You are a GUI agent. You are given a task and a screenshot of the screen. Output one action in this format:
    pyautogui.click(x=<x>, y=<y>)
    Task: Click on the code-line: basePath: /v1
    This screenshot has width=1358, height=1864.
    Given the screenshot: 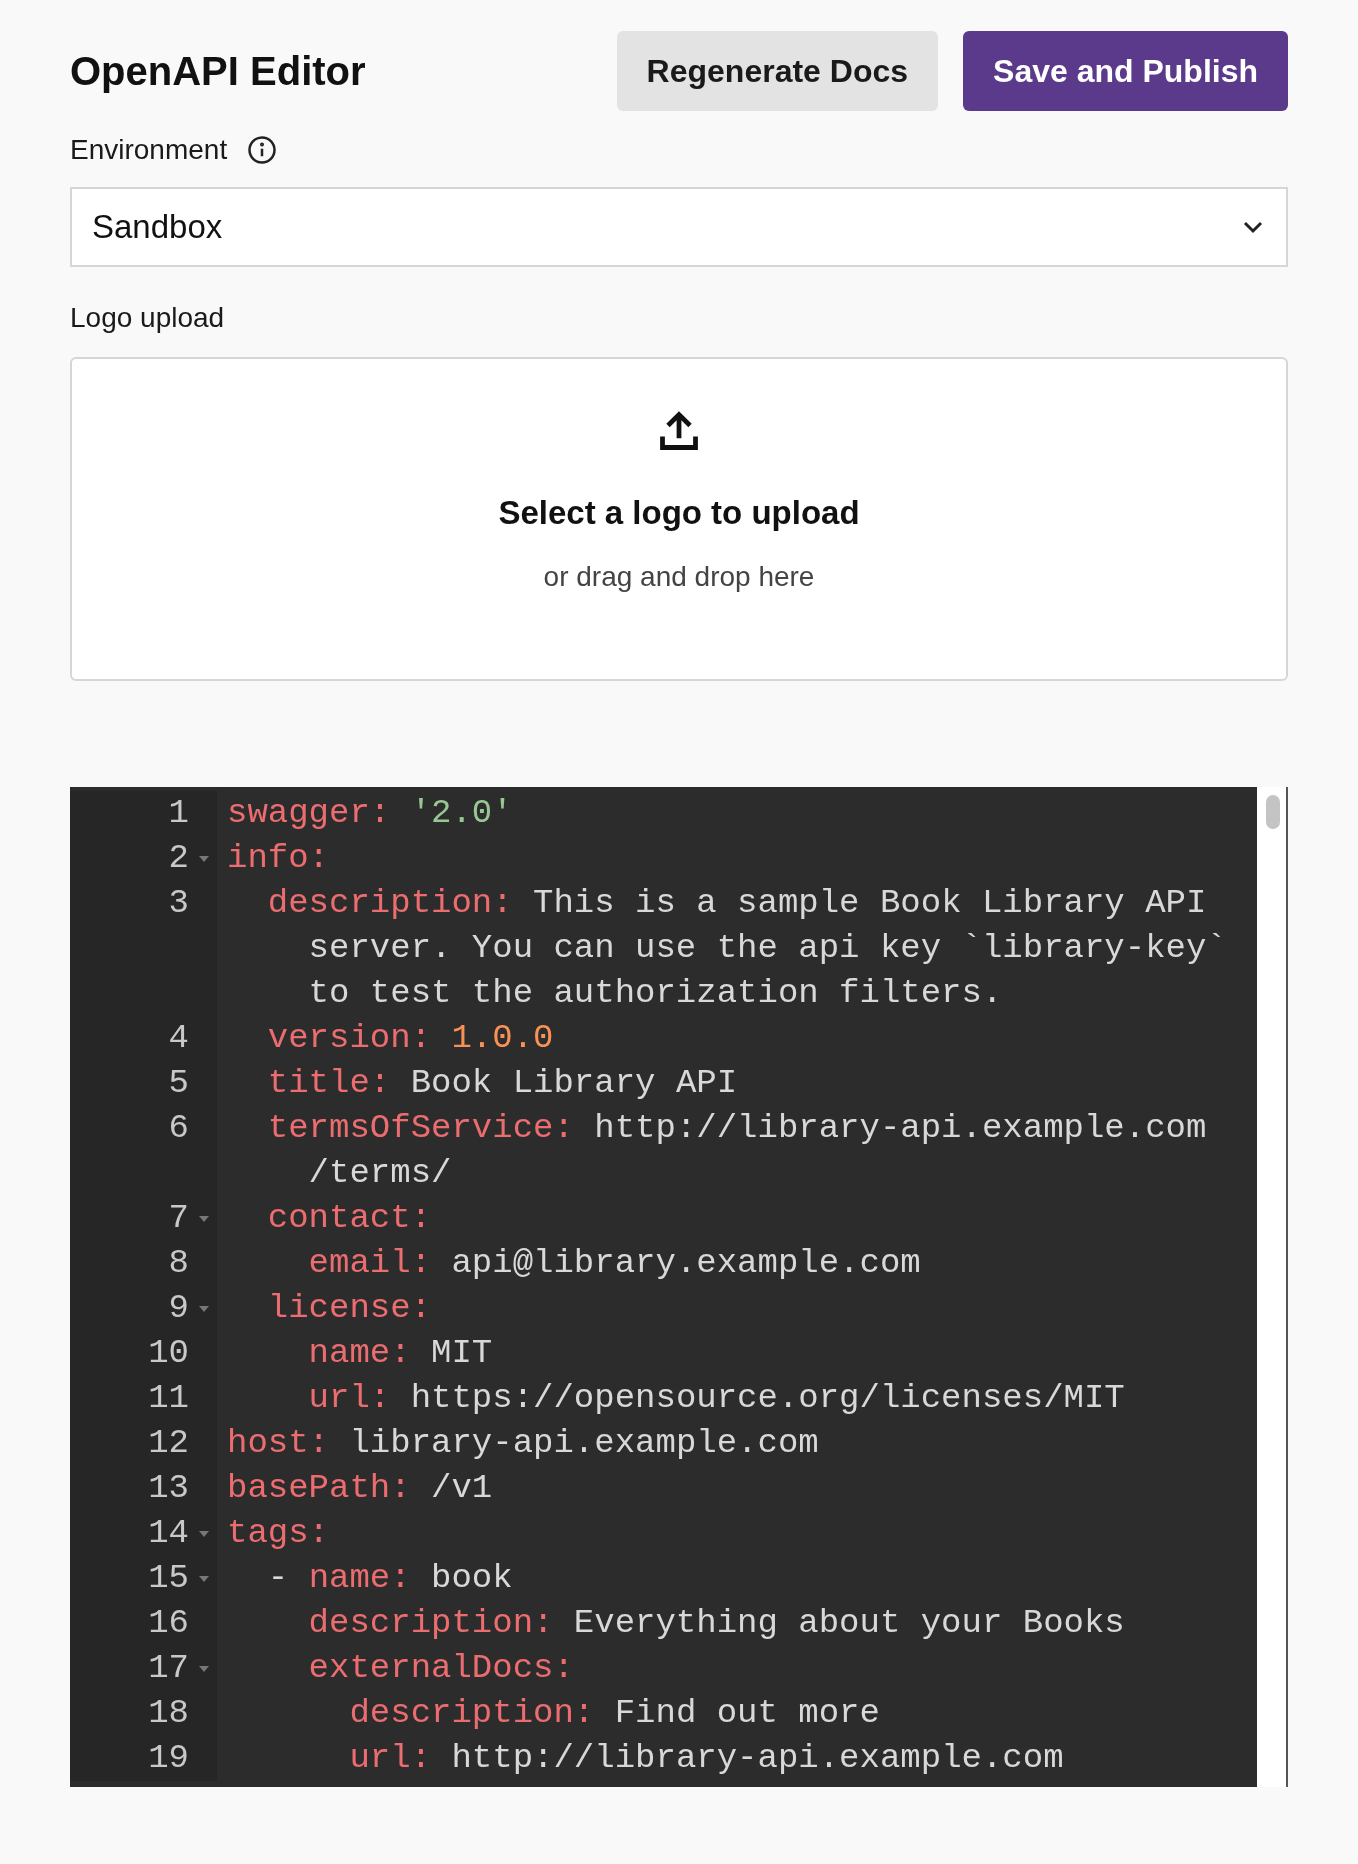 What is the action you would take?
    pyautogui.click(x=359, y=1488)
    